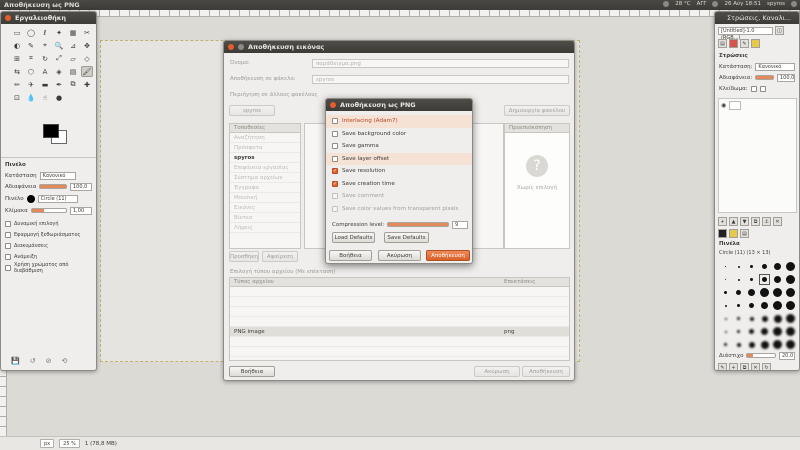 Image resolution: width=800 pixels, height=450 pixels. I want to click on ellipse-select-icon: ◯, so click(31, 32).